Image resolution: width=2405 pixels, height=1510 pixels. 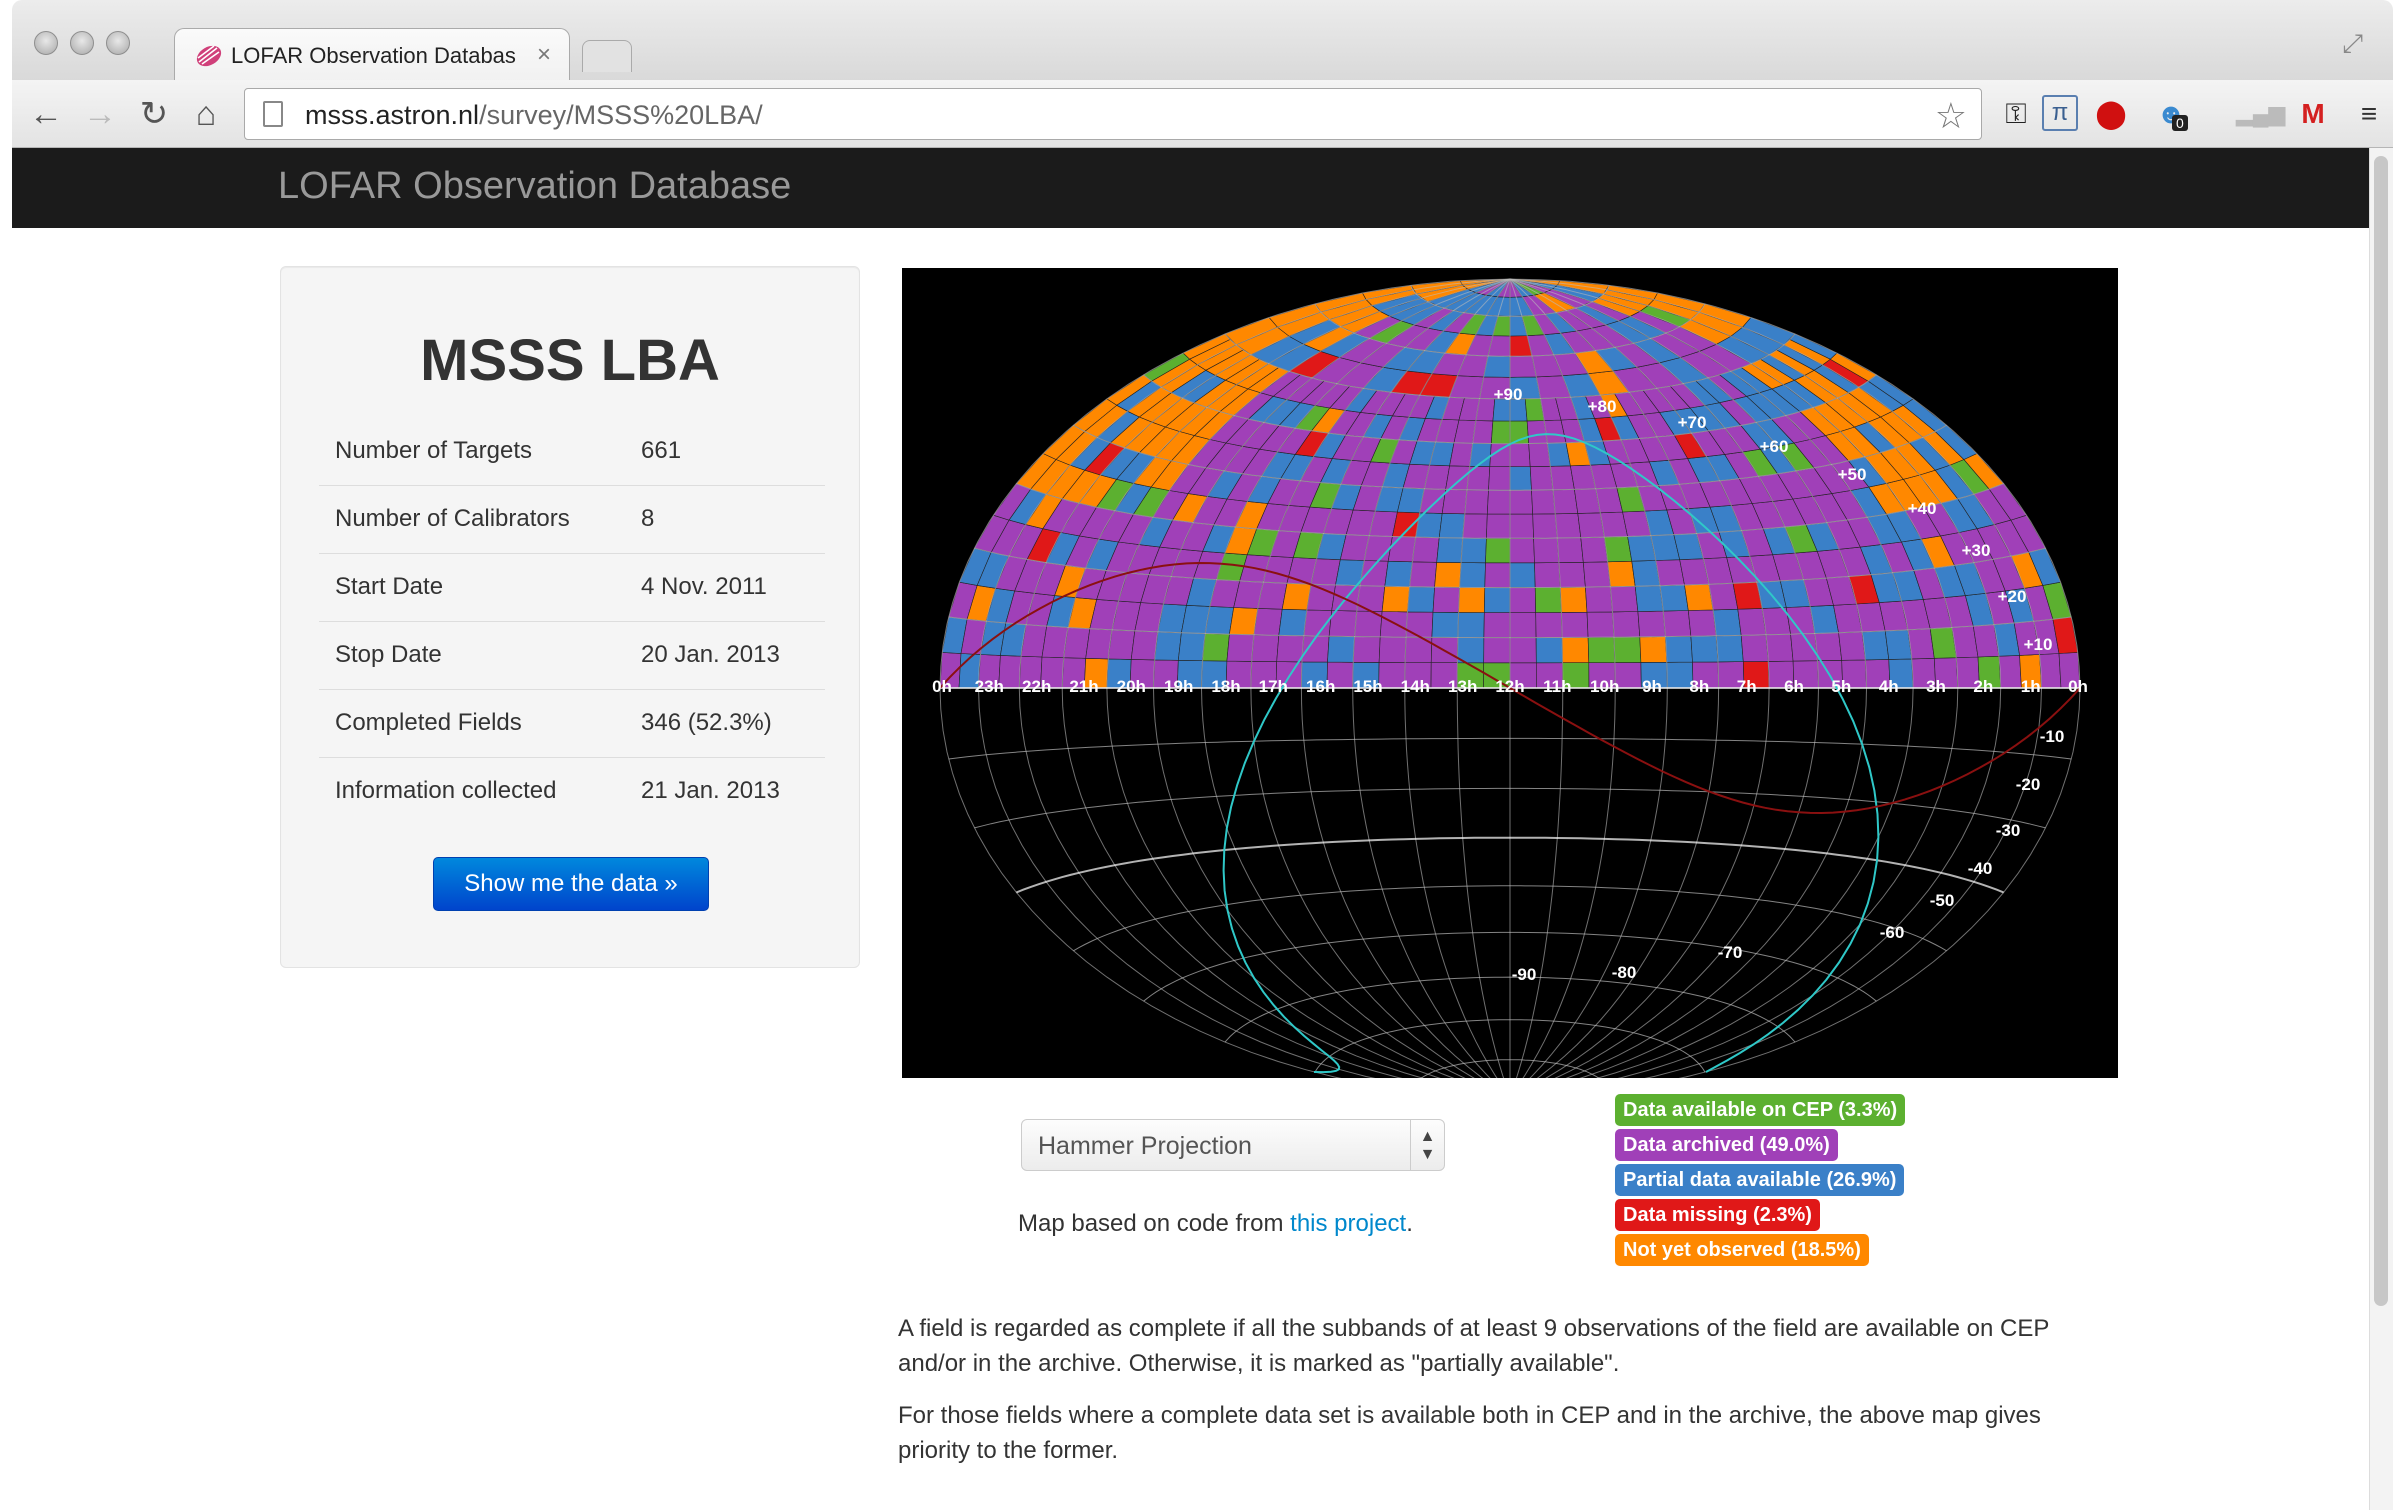 What do you see at coordinates (1760, 1180) in the screenshot?
I see `legend-badge-partial: Partial data available (26.9%)` at bounding box center [1760, 1180].